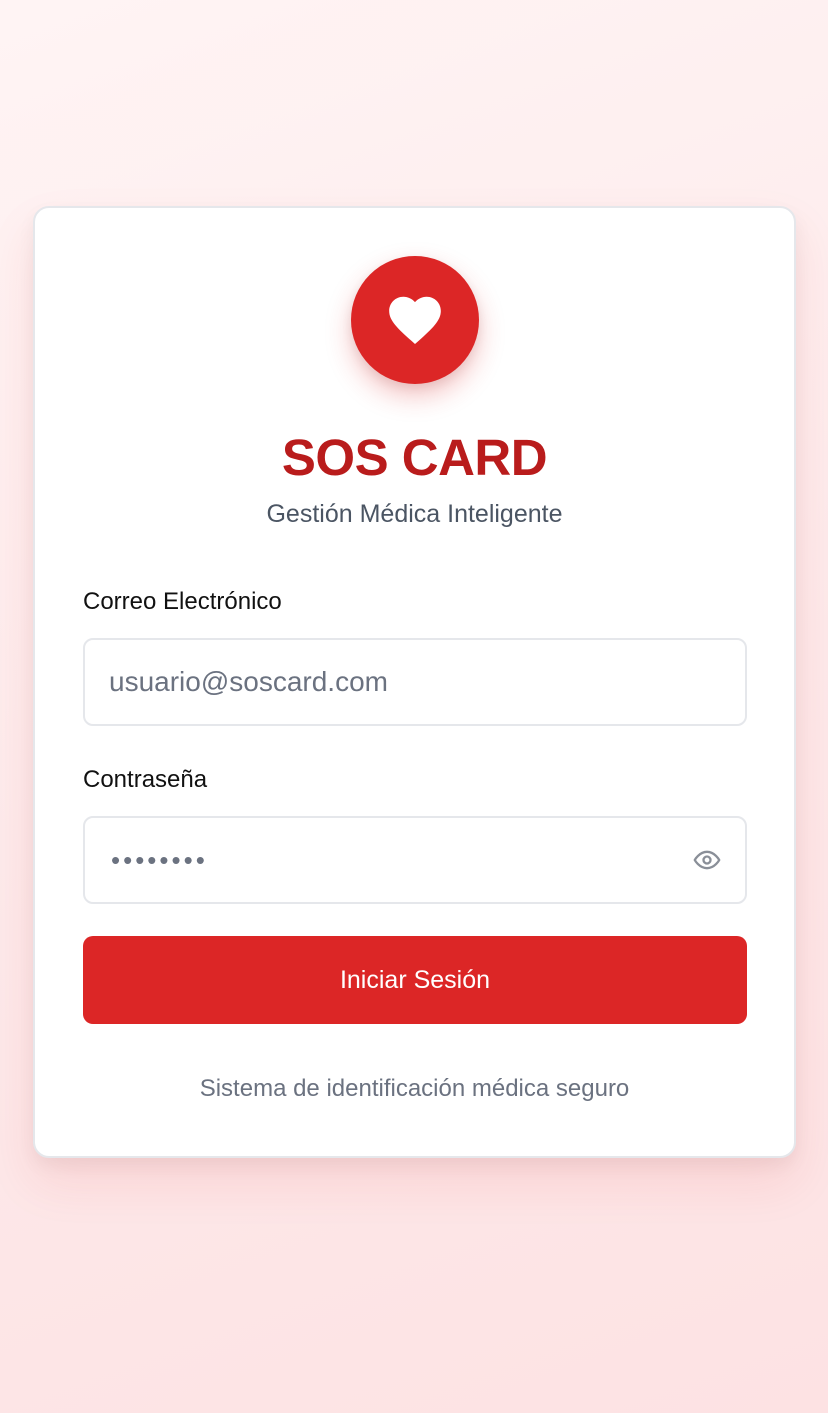 This screenshot has height=1413, width=828. Describe the element at coordinates (159, 859) in the screenshot. I see `password-masked-value: ••••••••` at that location.